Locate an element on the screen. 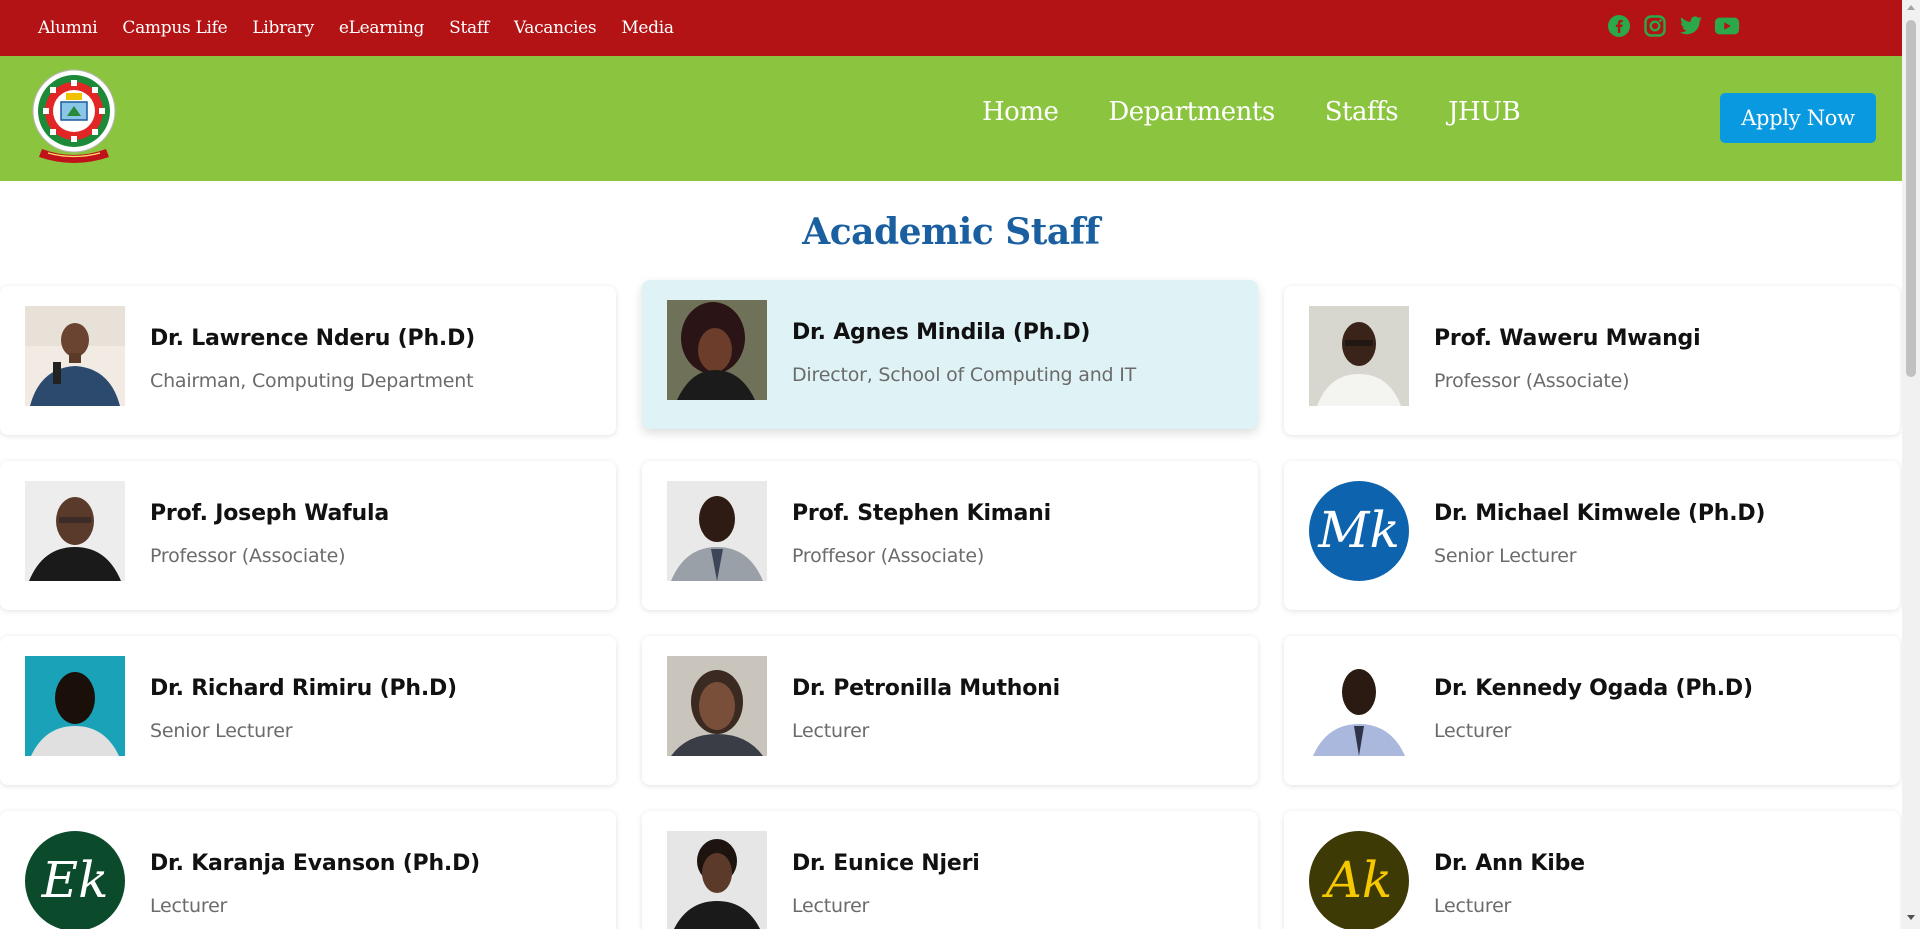 Image resolution: width=1920 pixels, height=929 pixels. instagram-icon is located at coordinates (1655, 26).